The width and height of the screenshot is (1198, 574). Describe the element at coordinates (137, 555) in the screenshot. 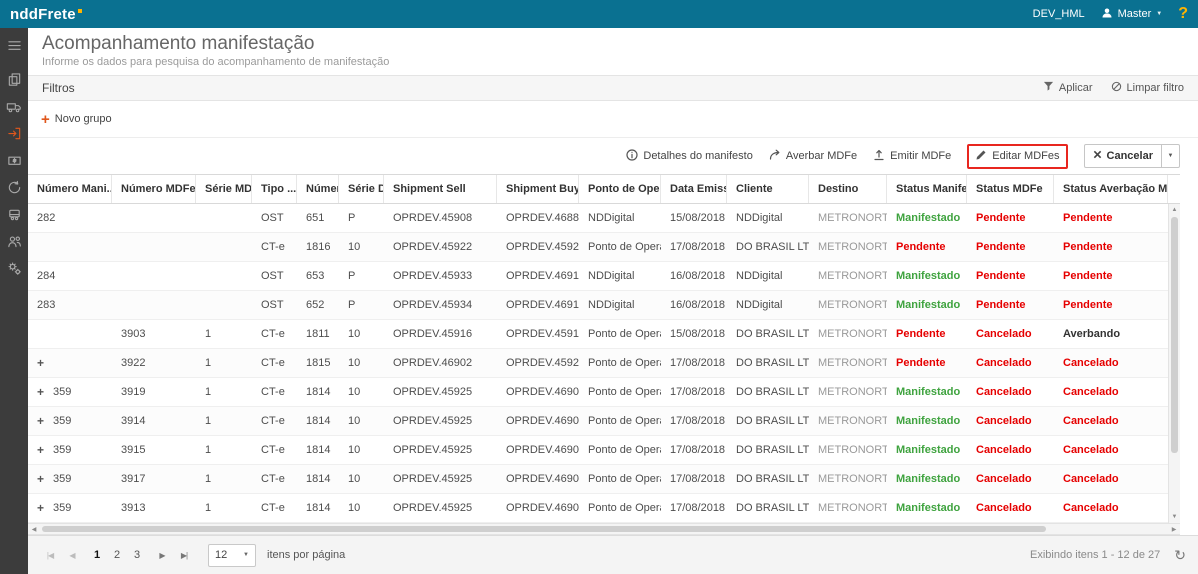

I see `pager-page-3: 3` at that location.